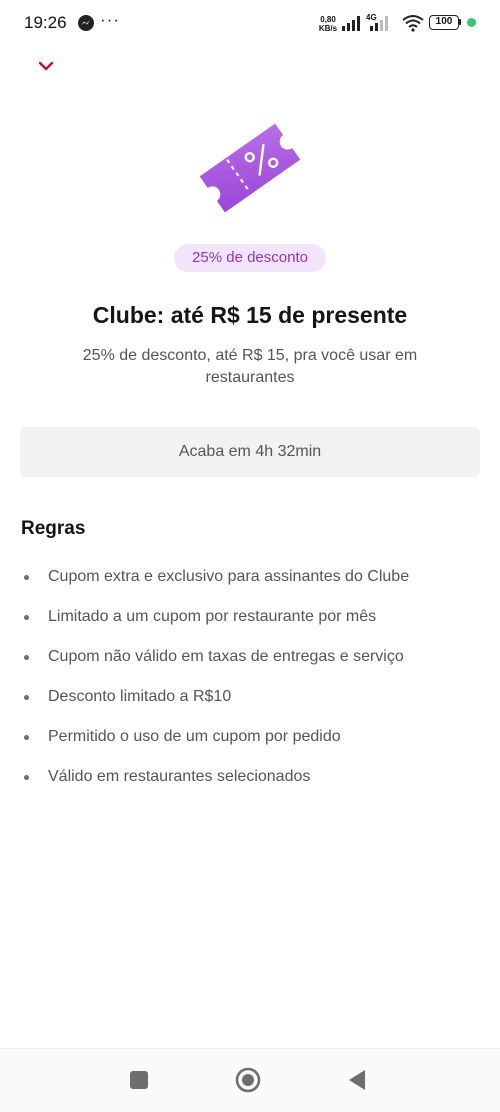 The image size is (500, 1112). What do you see at coordinates (357, 1080) in the screenshot?
I see `triangle-back-icon` at bounding box center [357, 1080].